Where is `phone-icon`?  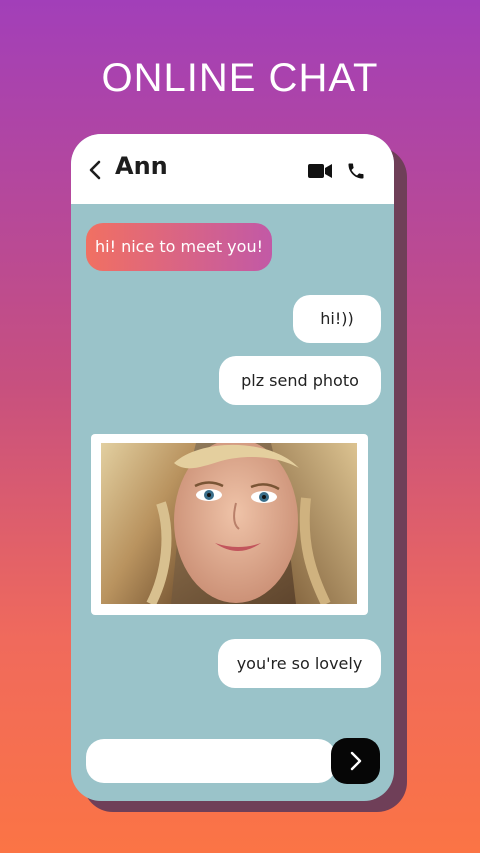
phone-icon is located at coordinates (356, 171).